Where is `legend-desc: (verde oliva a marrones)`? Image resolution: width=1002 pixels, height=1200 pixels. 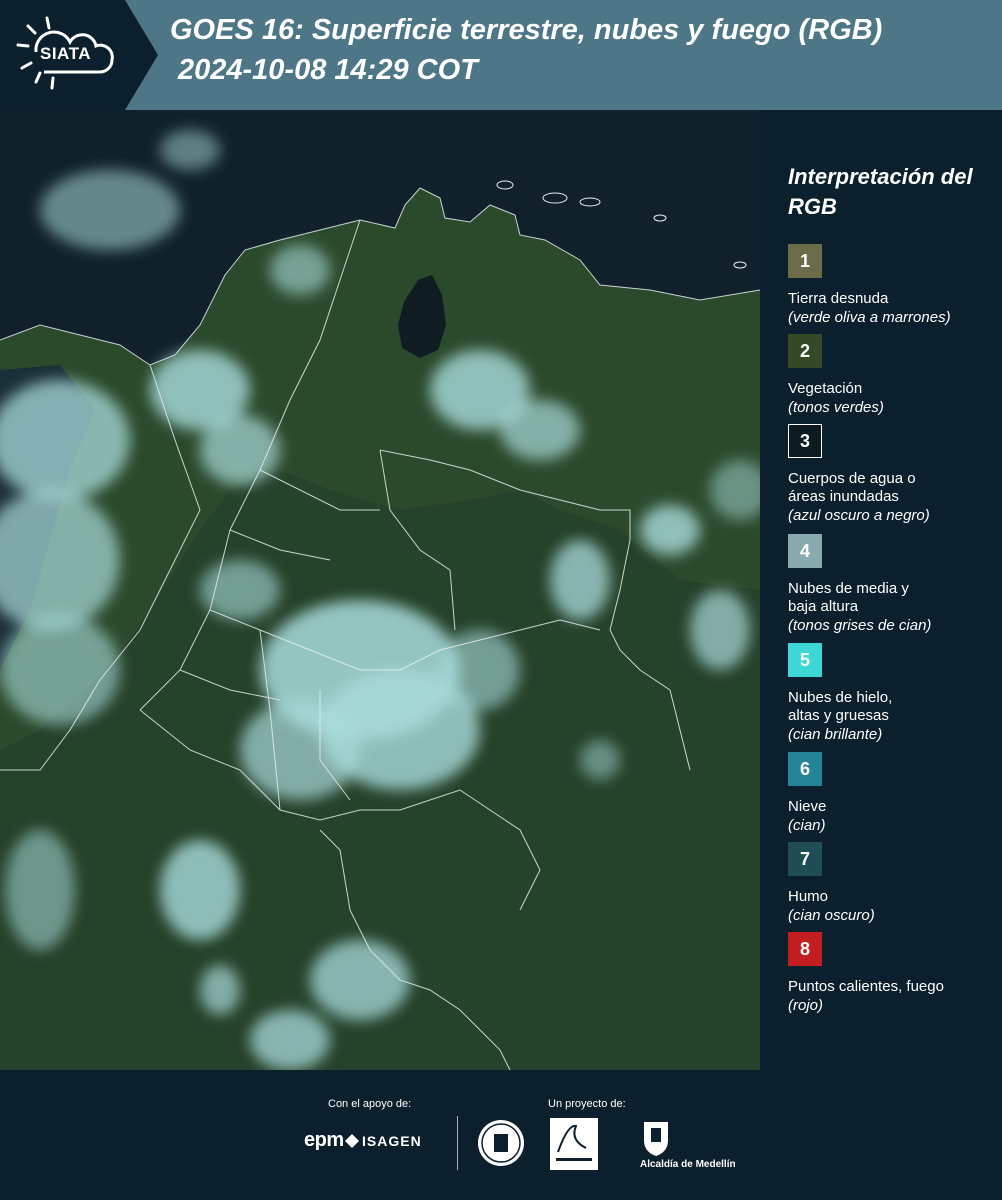
legend-desc: (verde oliva a marrones) is located at coordinates (869, 317).